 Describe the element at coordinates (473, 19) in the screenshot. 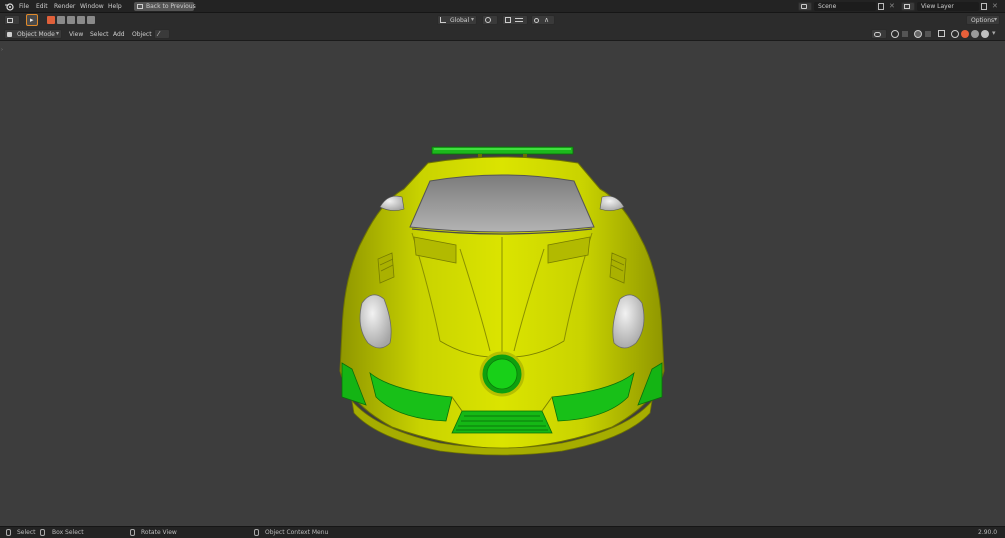

I see `chevron-down-icon: ▾` at that location.